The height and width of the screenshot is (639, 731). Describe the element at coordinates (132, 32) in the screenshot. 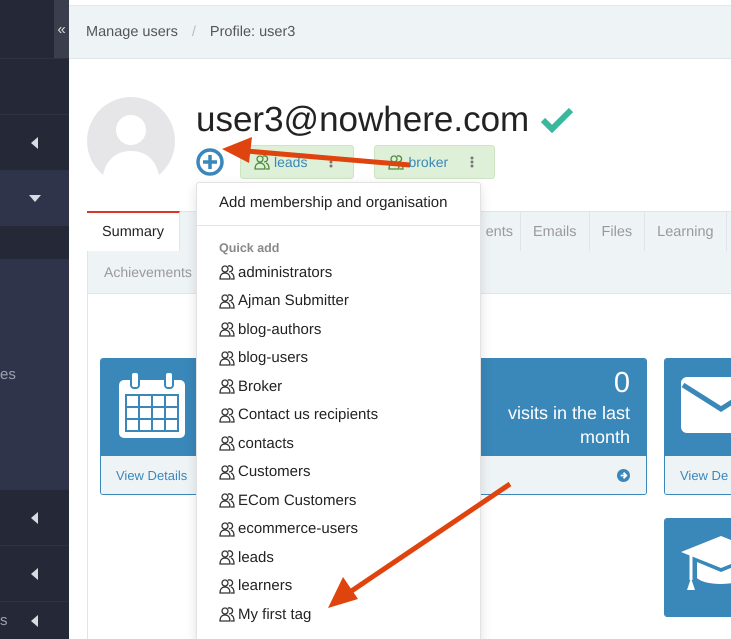

I see `breadcrumb-link: Manage users` at that location.